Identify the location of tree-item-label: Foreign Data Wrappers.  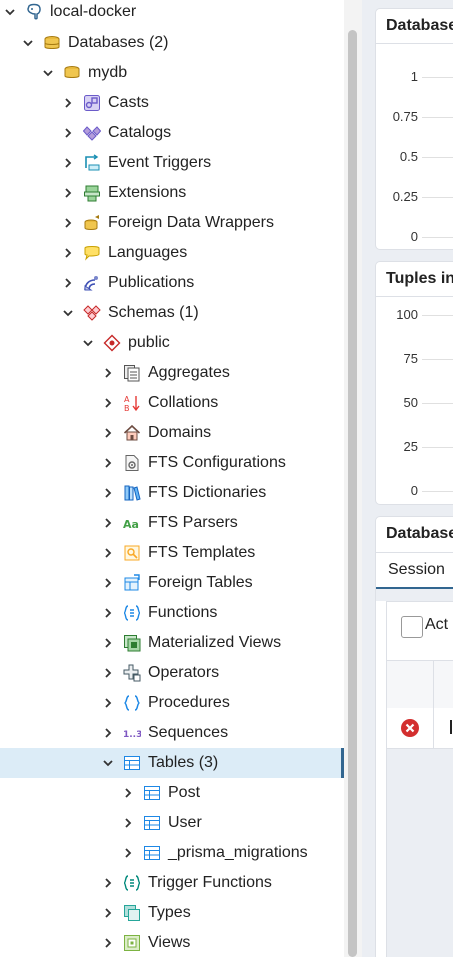
(191, 222).